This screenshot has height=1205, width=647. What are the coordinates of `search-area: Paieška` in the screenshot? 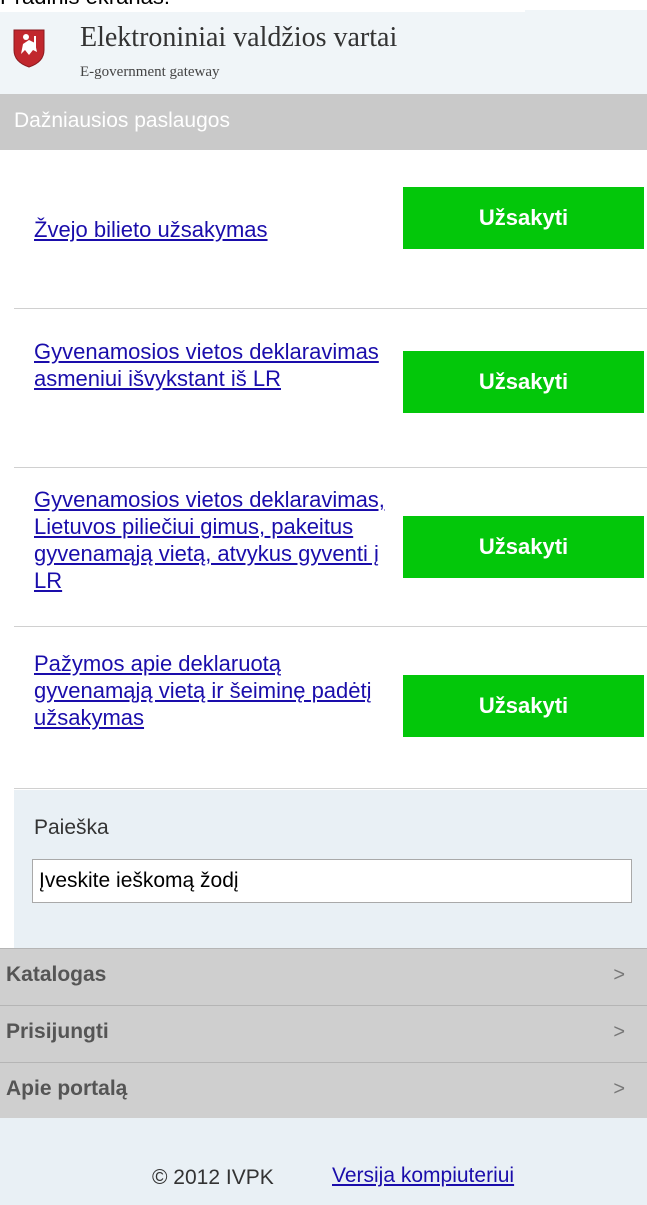 It's located at (330, 869).